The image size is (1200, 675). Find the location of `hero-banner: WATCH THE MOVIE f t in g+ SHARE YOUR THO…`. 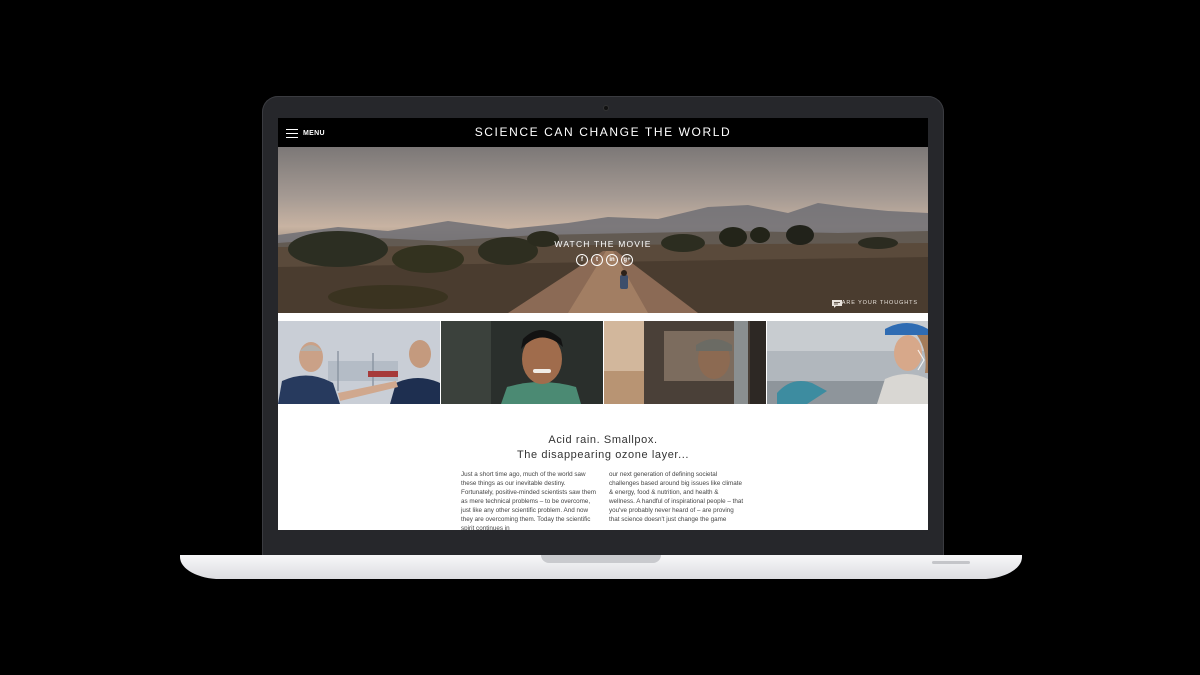

hero-banner: WATCH THE MOVIE f t in g+ SHARE YOUR THO… is located at coordinates (603, 230).